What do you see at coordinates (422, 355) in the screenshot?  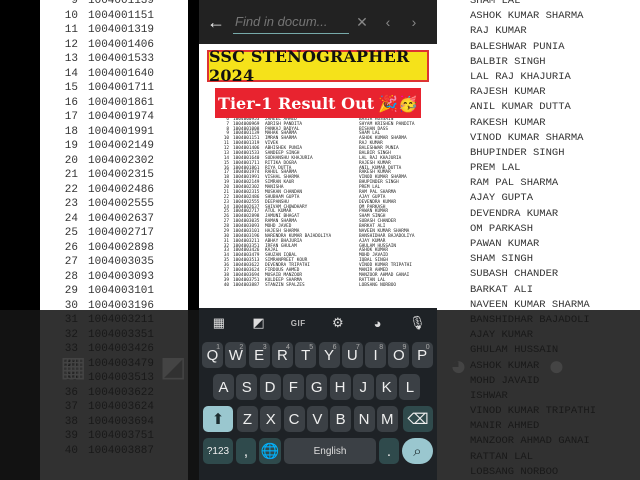 I see `key-p: P0` at bounding box center [422, 355].